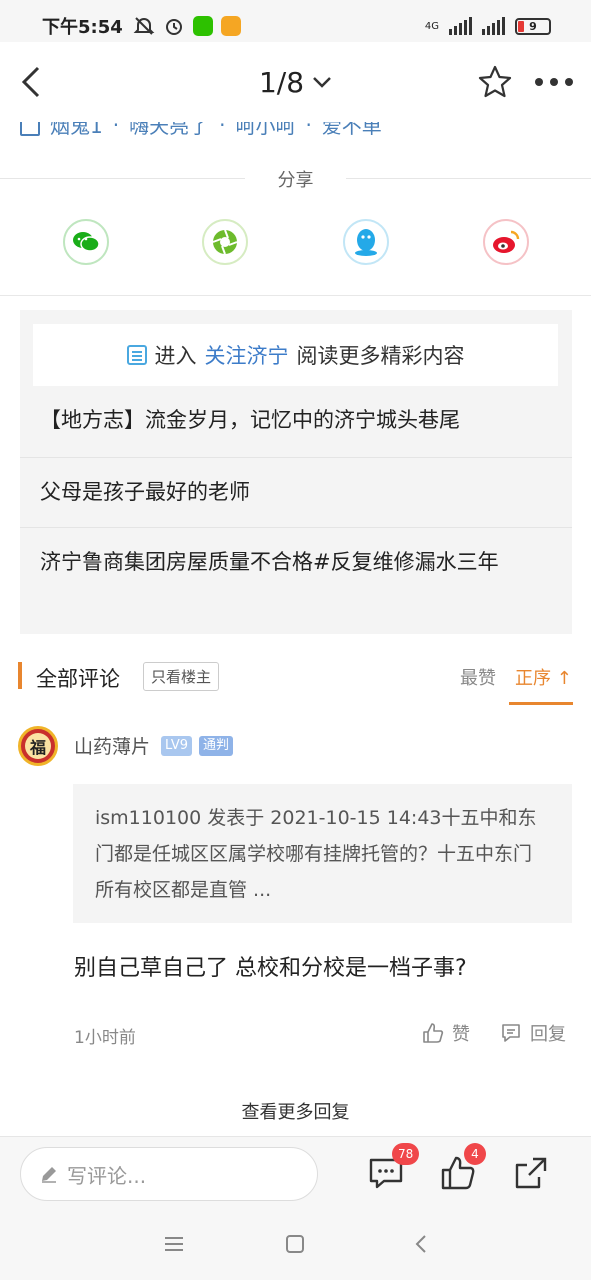  I want to click on share-button, so click(532, 1174).